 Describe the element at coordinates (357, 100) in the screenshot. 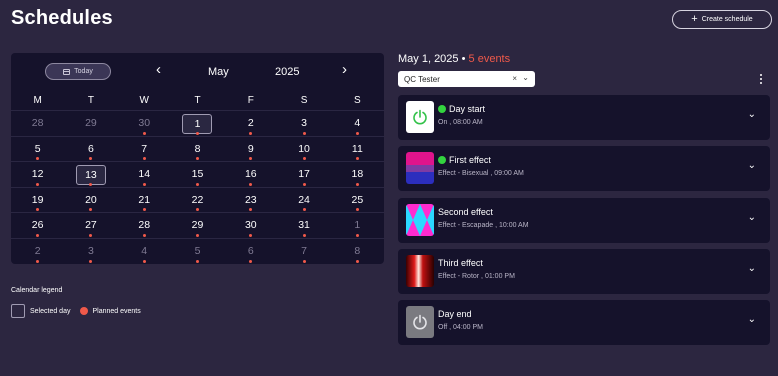

I see `weekday-label: S` at that location.